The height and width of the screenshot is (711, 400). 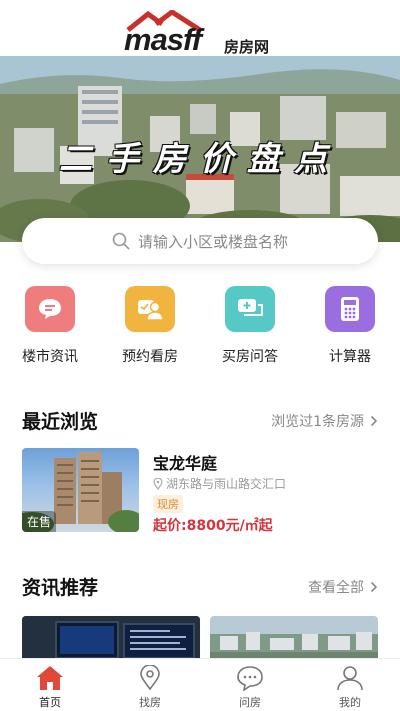 What do you see at coordinates (60, 422) in the screenshot?
I see `section-title: 最近浏览` at bounding box center [60, 422].